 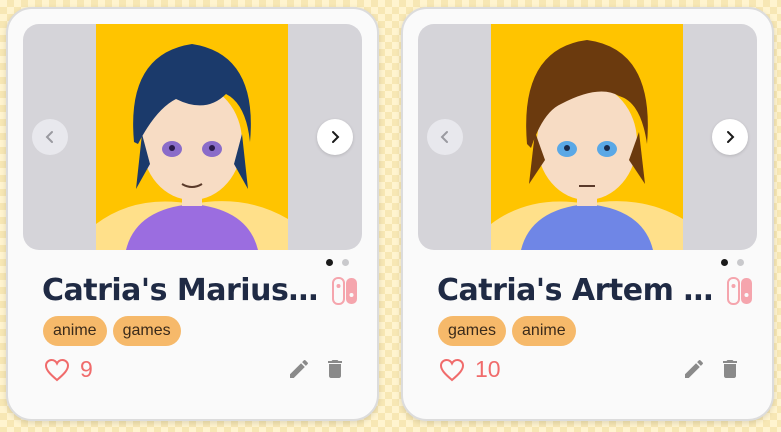 I want to click on like-button: 9, so click(x=68, y=369).